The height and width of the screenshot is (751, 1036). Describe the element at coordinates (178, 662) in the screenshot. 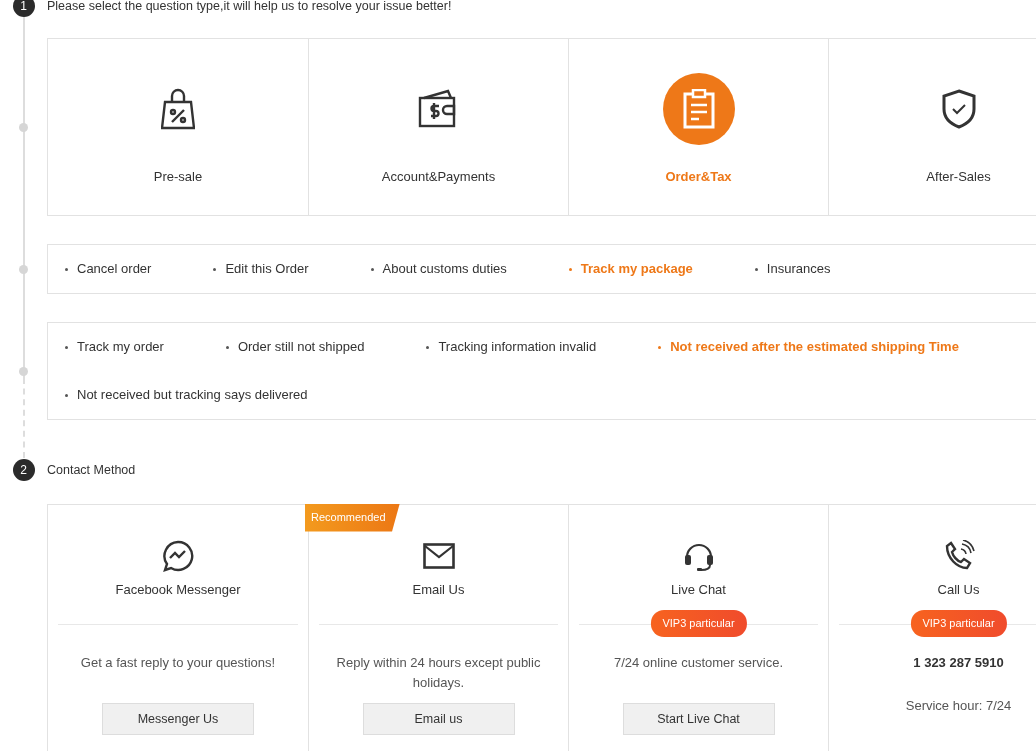

I see `contact-description: Get a fast reply to your questions!` at that location.